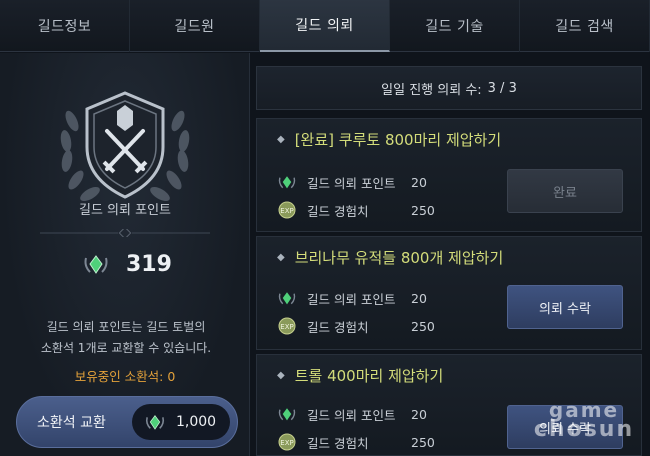 Image resolution: width=650 pixels, height=456 pixels. I want to click on tab-guild-info: 길드정보, so click(65, 26).